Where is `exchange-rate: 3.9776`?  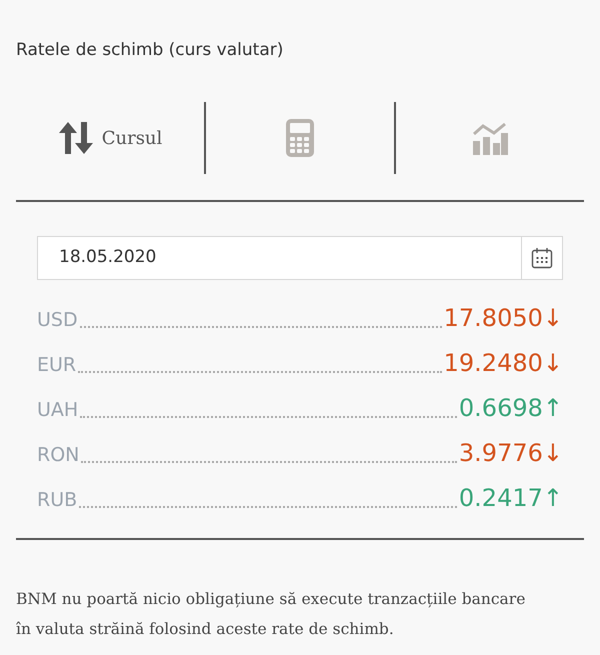 exchange-rate: 3.9776 is located at coordinates (500, 453).